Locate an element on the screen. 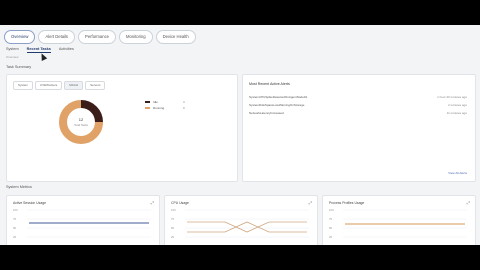 This screenshot has width=480, height=270. cpu-usage-panel: CPU Usage ⤢ 100 75 50 25 is located at coordinates (241, 220).